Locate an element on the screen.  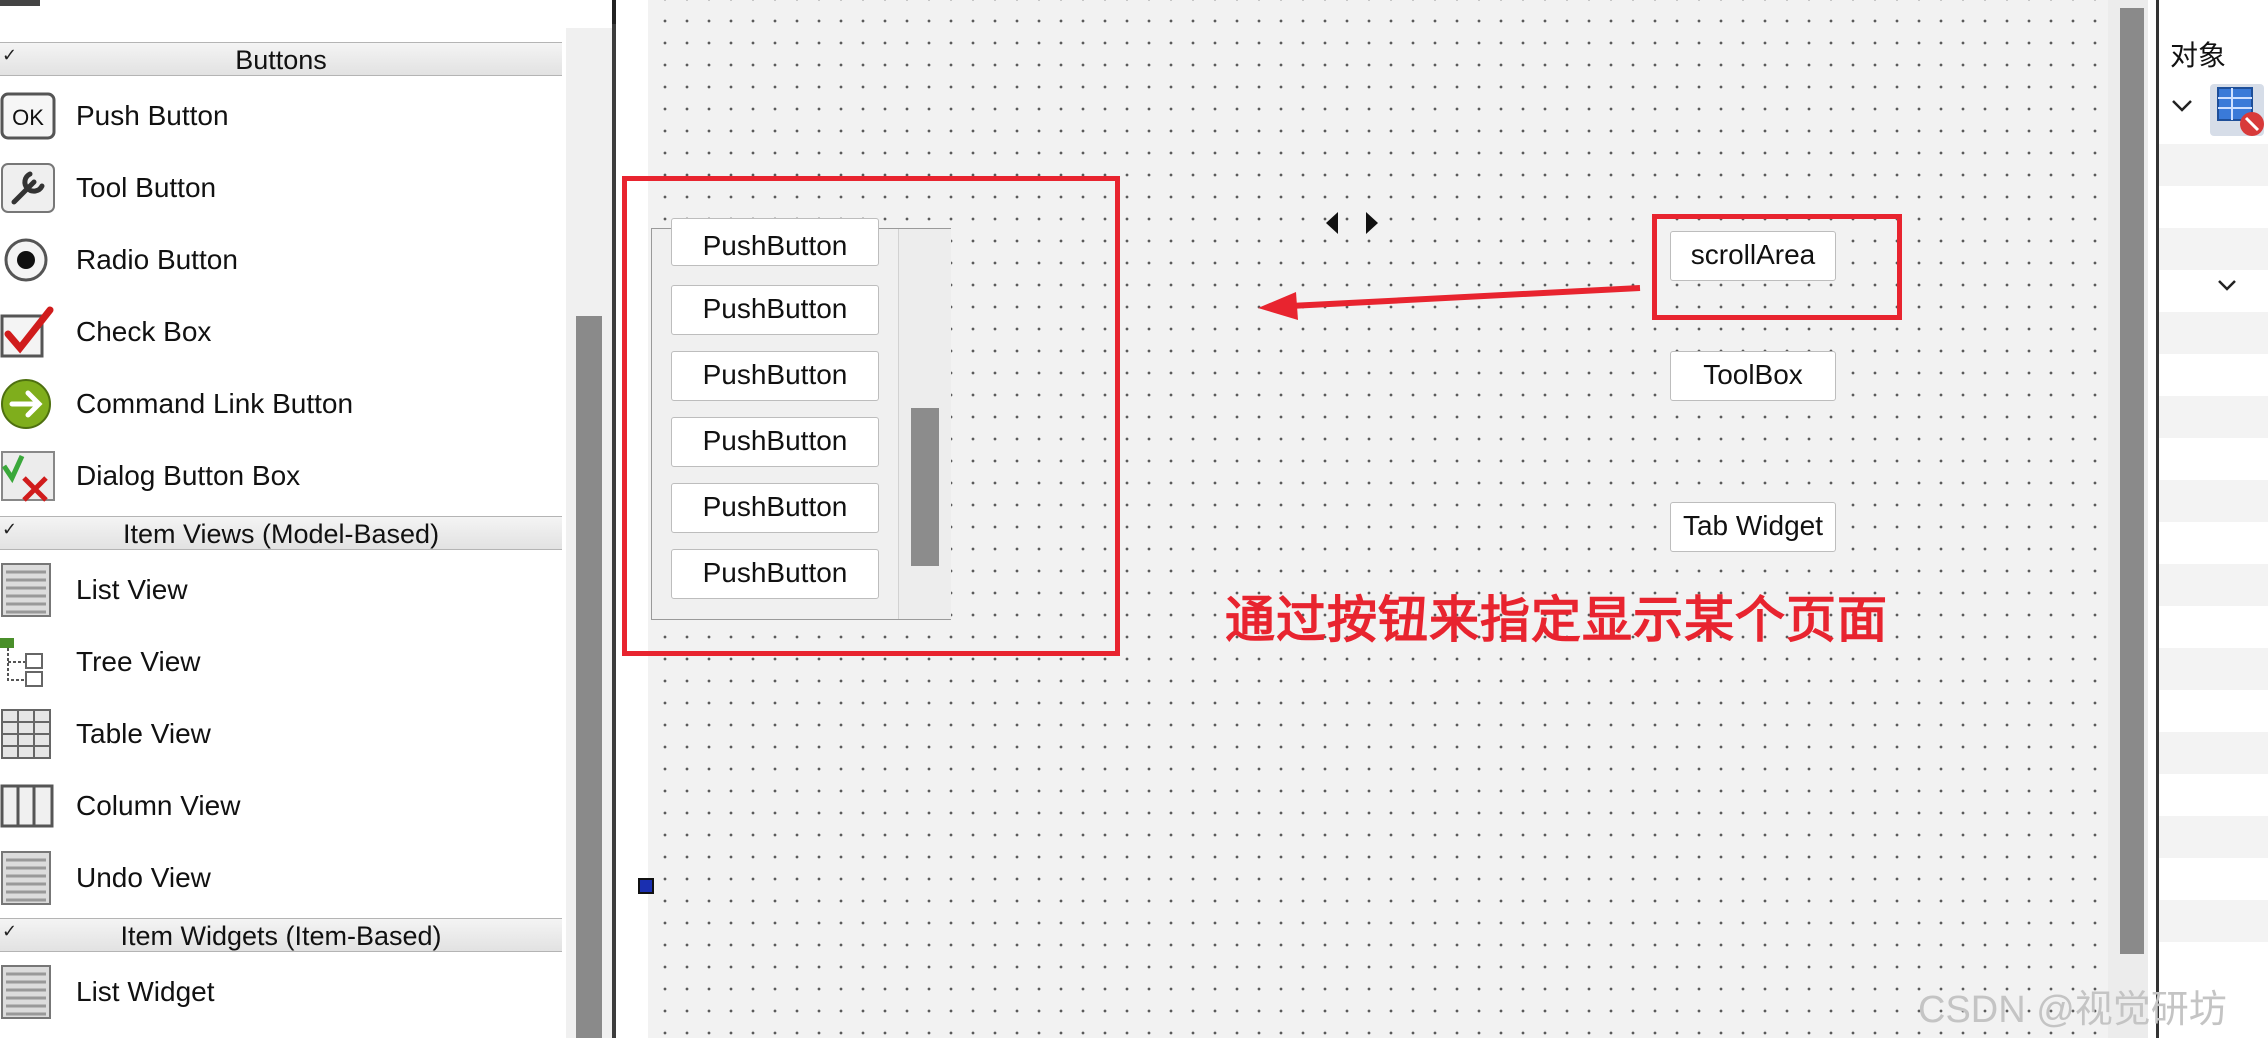
object-inspector-title: 对象 is located at coordinates (2198, 55).